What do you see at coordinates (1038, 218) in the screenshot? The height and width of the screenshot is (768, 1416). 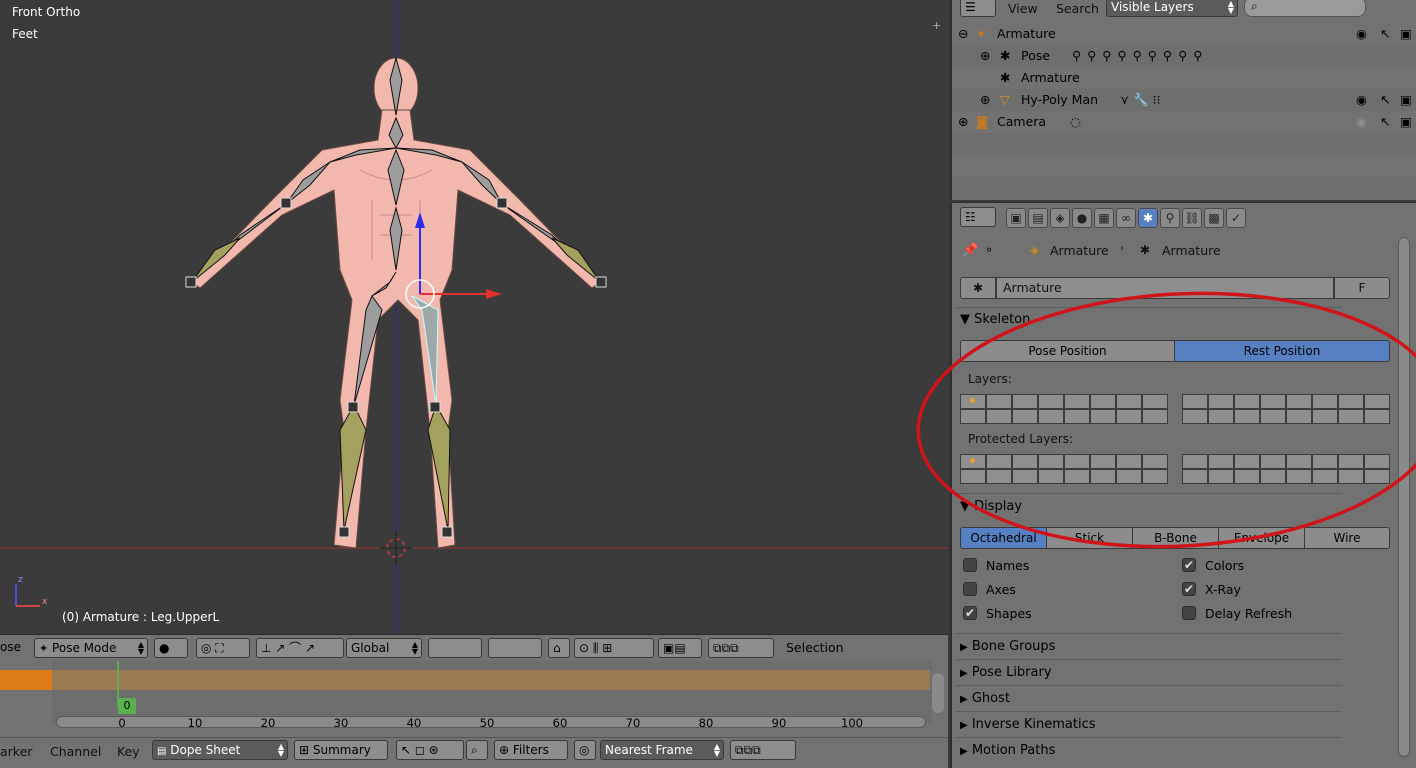 I see `render-layers-tab-icon: ▤` at bounding box center [1038, 218].